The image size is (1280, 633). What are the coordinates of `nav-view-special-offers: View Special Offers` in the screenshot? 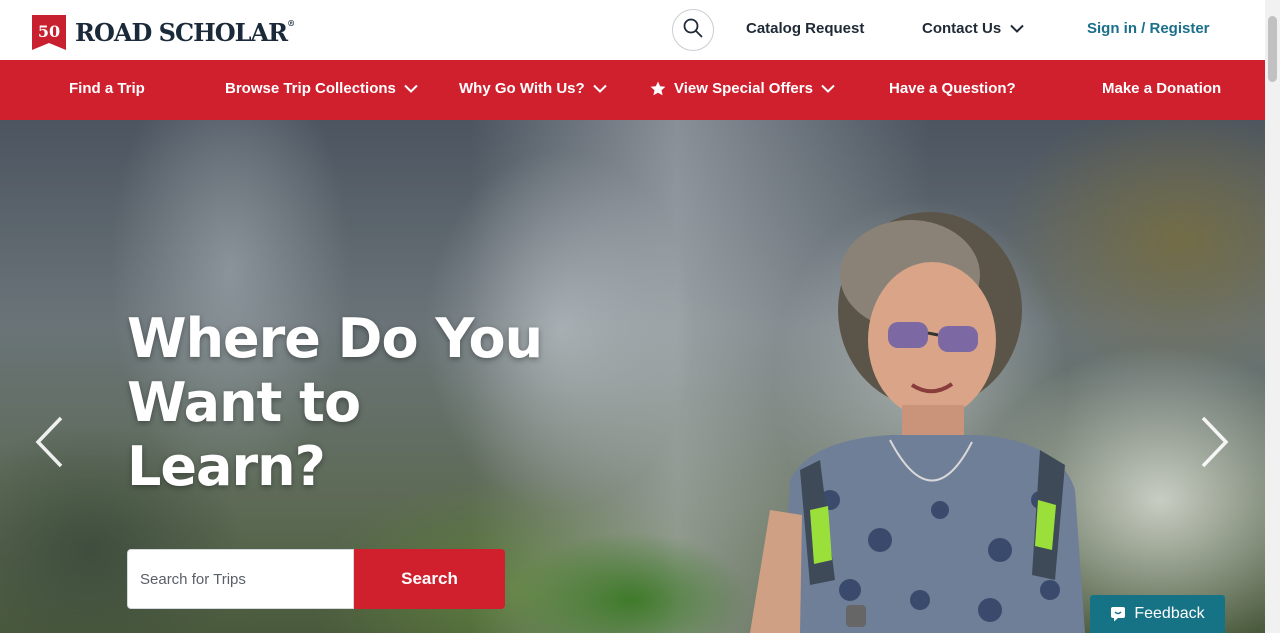 It's located at (742, 88).